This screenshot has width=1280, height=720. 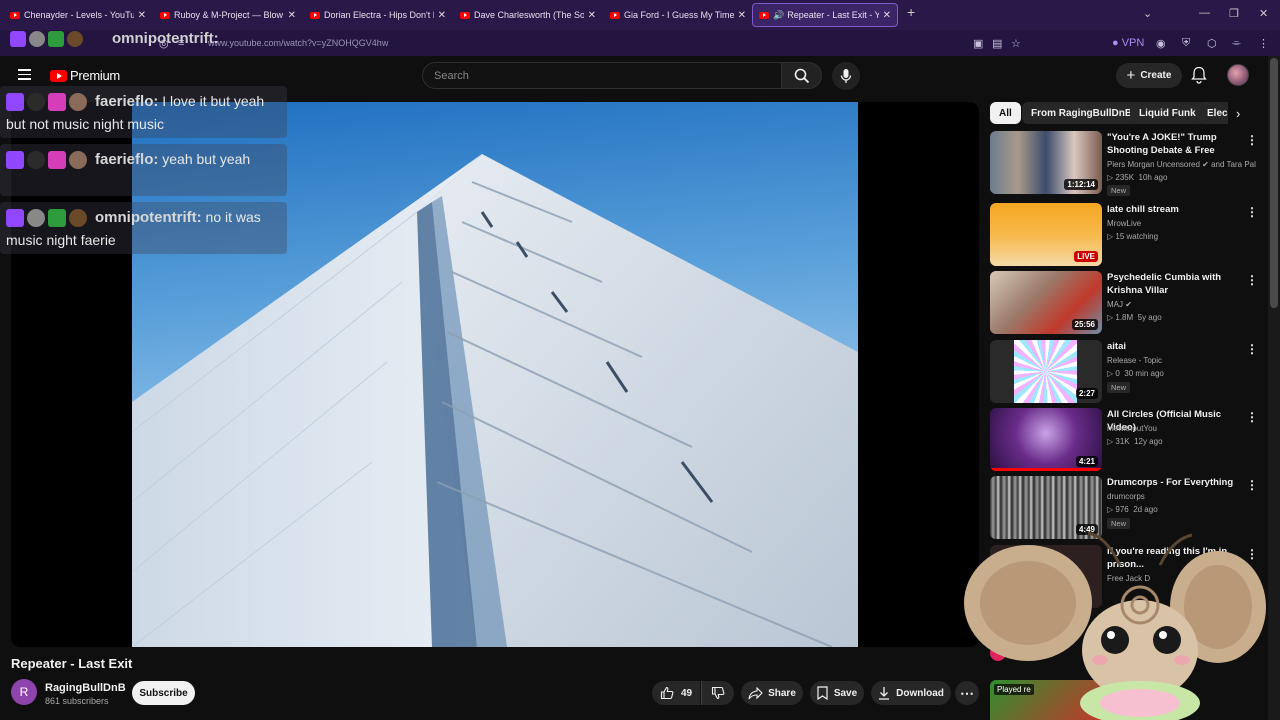 I want to click on rec-channel: Release - Topic, so click(x=1134, y=360).